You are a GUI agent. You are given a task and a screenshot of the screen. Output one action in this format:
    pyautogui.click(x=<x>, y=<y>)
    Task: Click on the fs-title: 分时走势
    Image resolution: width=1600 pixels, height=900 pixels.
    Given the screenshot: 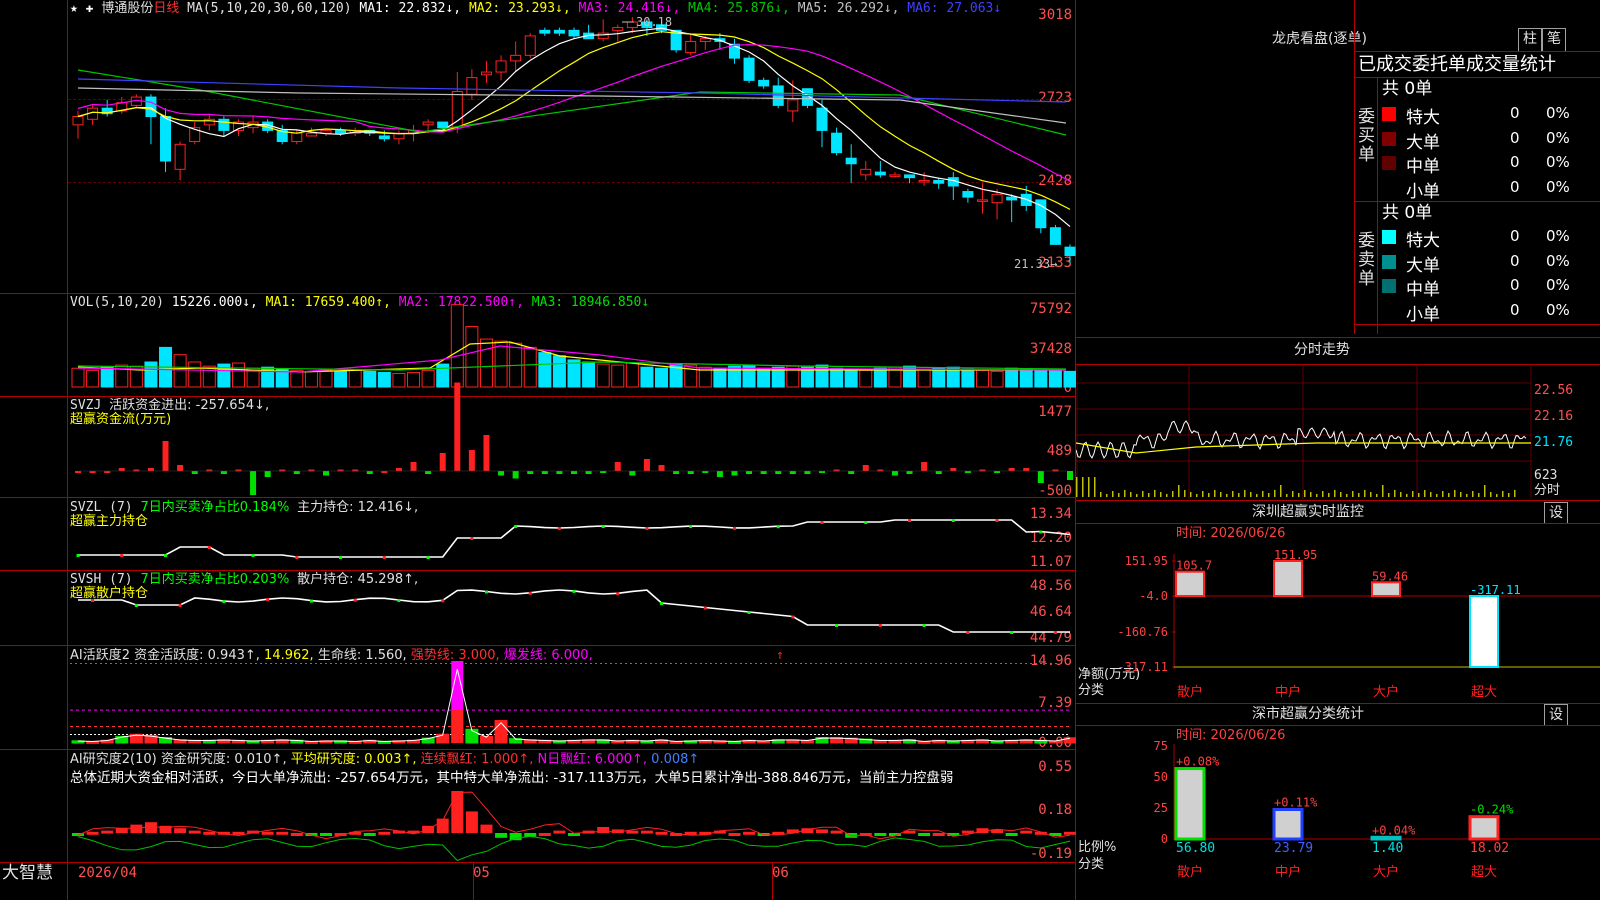 What is the action you would take?
    pyautogui.click(x=1322, y=350)
    